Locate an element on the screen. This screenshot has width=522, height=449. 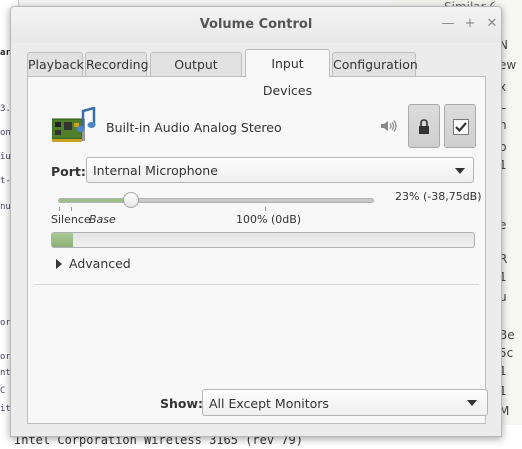
title-bar: Volume Control — + ✕ is located at coordinates (256, 25).